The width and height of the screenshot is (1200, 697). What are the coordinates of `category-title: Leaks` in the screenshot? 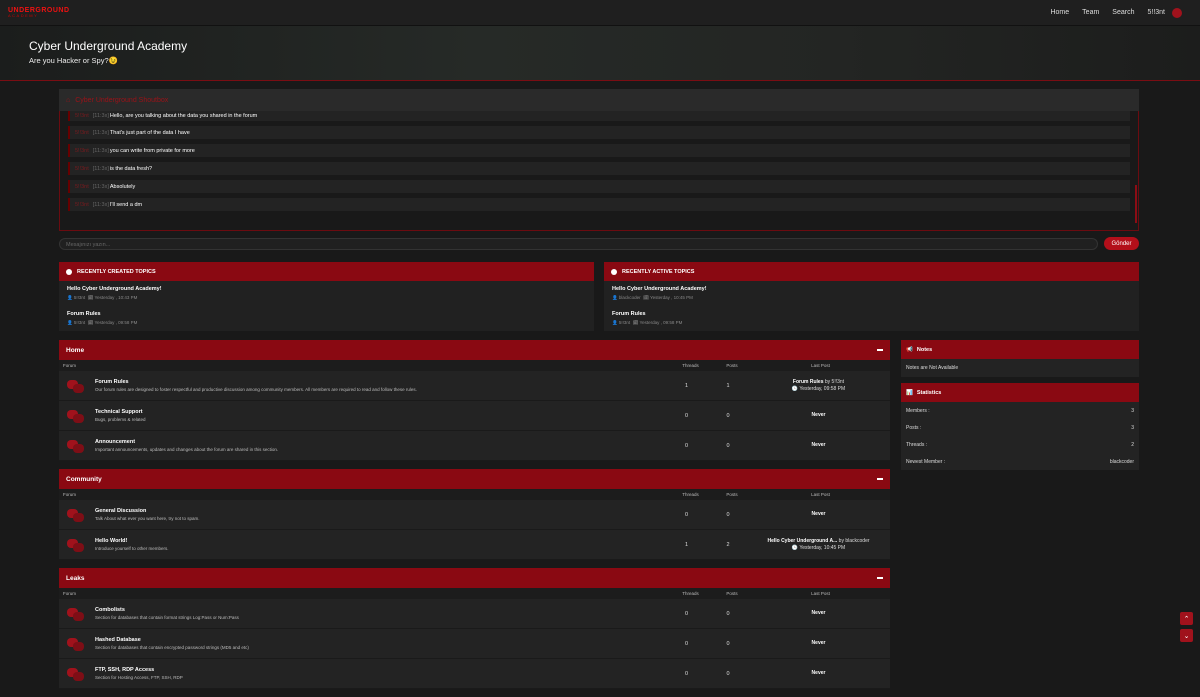 It's located at (75, 578).